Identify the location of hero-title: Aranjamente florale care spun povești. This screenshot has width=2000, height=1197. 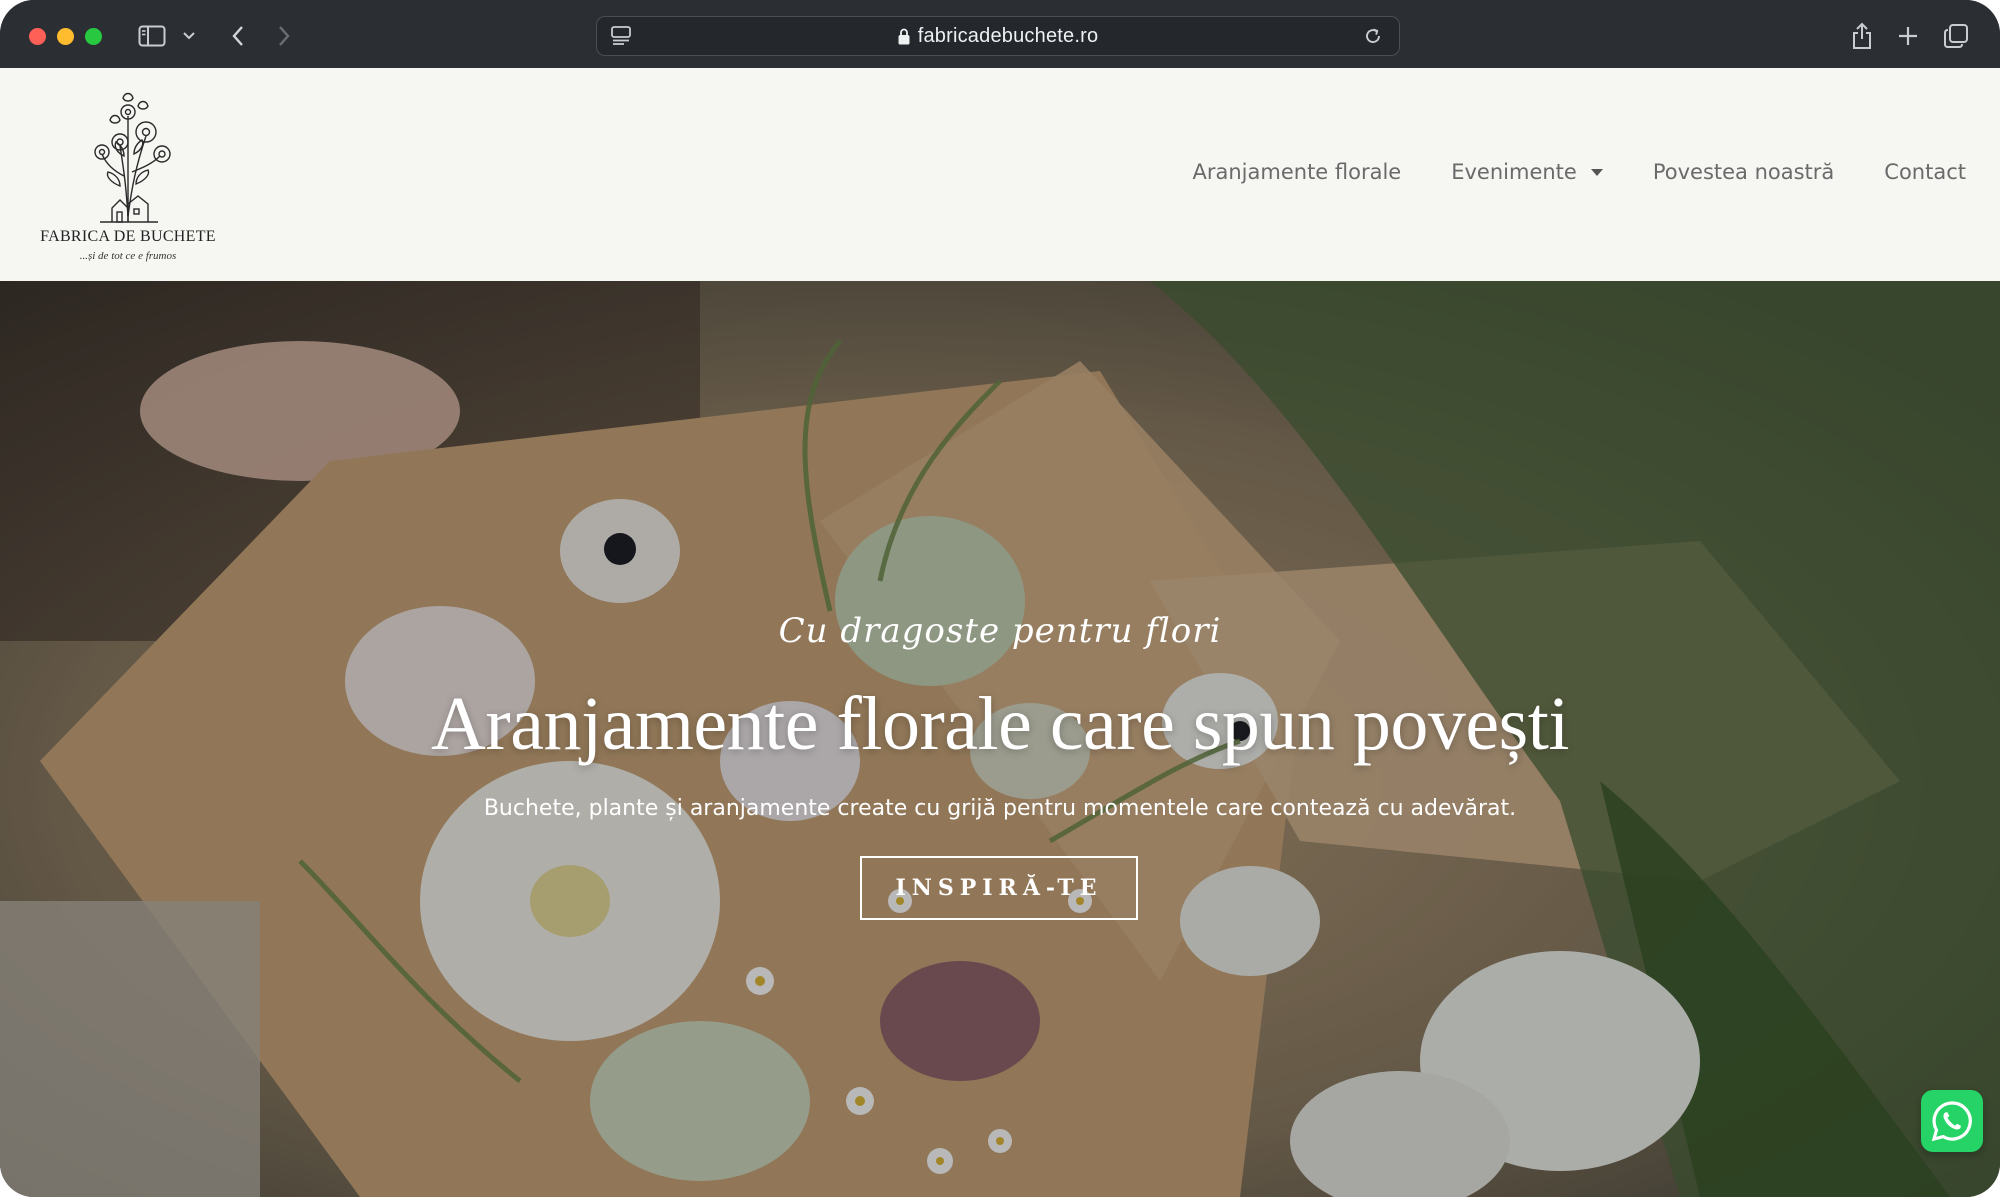
(1000, 724).